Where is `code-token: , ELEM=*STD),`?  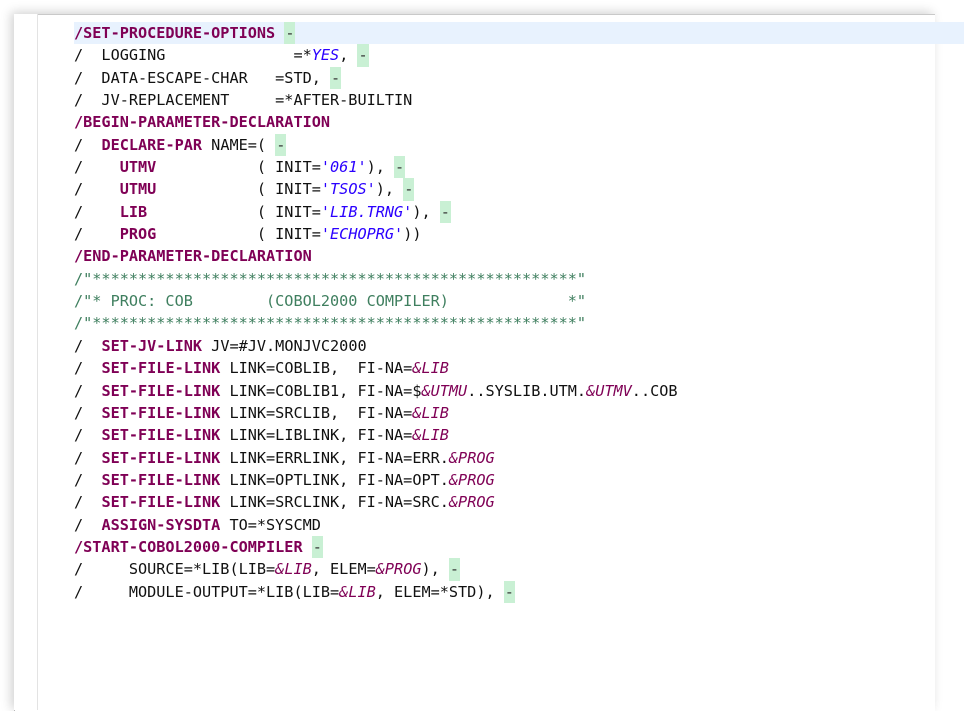 code-token: , ELEM=*STD), is located at coordinates (439, 591).